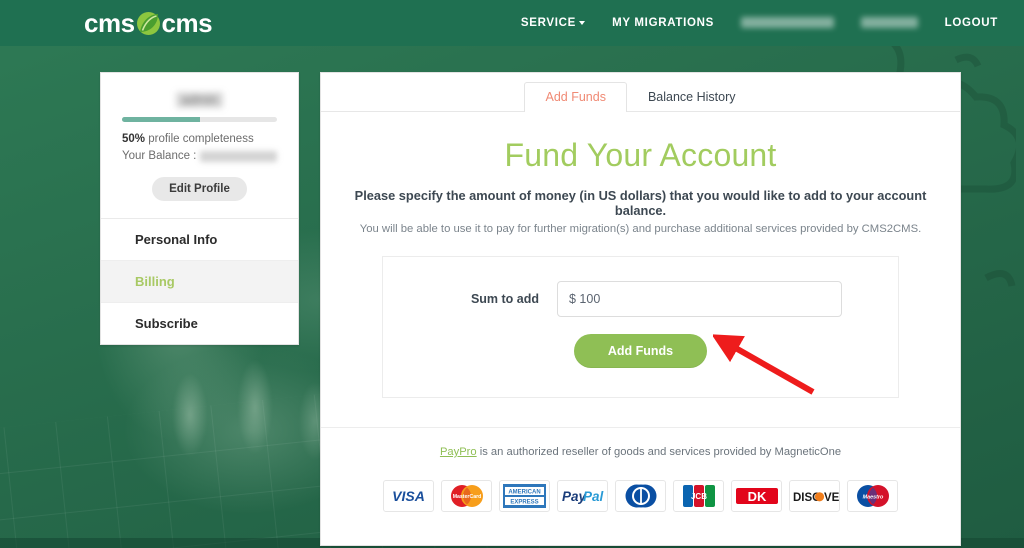 Image resolution: width=1024 pixels, height=548 pixels. I want to click on sidebar-nav: Personal Info Billing Subscribe, so click(199, 281).